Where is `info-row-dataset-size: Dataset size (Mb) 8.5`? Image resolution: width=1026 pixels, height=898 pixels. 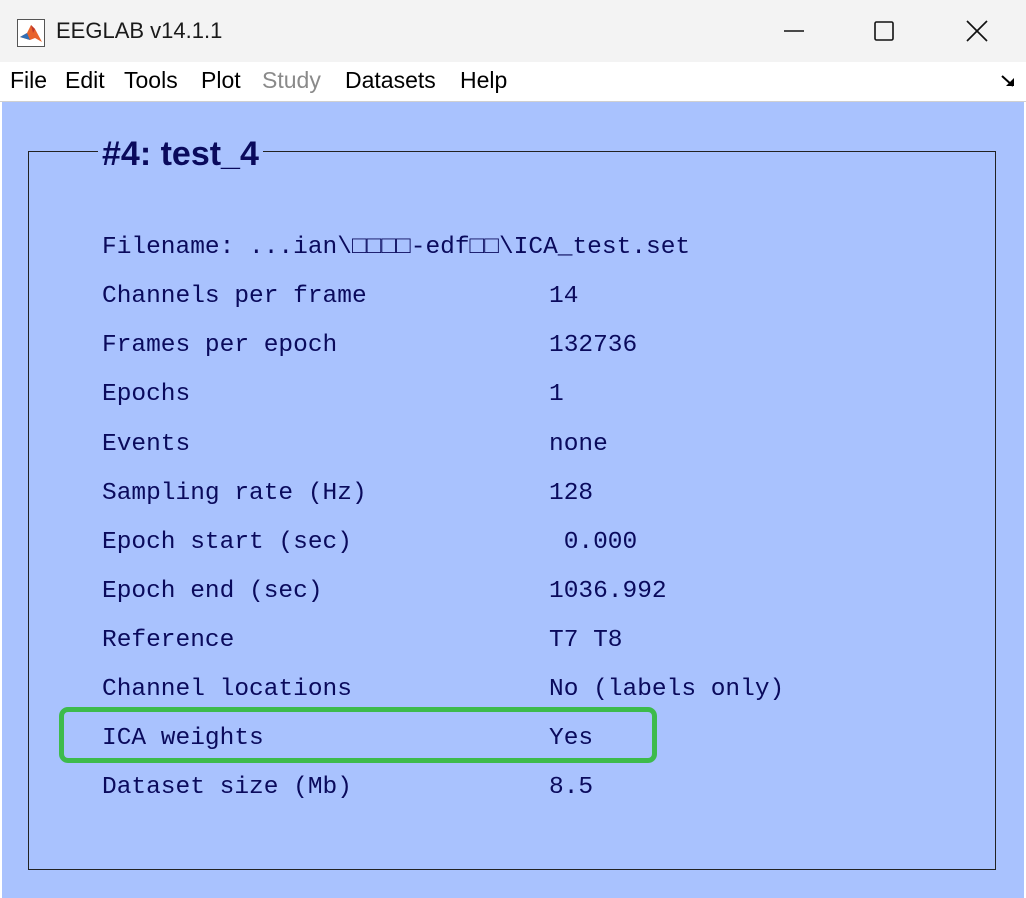 info-row-dataset-size: Dataset size (Mb) 8.5 is located at coordinates (347, 788).